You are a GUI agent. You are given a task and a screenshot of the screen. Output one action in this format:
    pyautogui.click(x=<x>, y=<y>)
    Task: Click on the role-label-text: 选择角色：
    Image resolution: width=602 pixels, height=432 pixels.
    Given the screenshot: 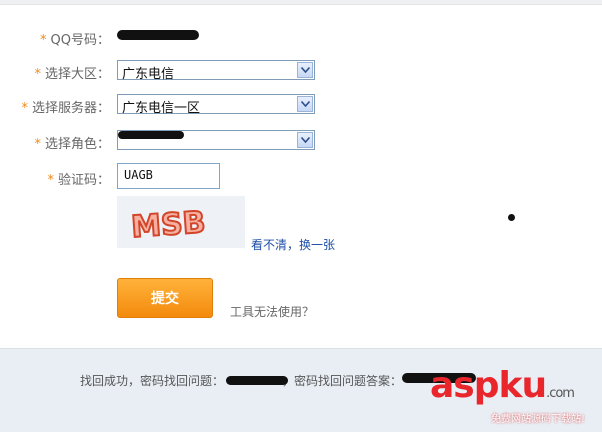 What is the action you would take?
    pyautogui.click(x=77, y=144)
    